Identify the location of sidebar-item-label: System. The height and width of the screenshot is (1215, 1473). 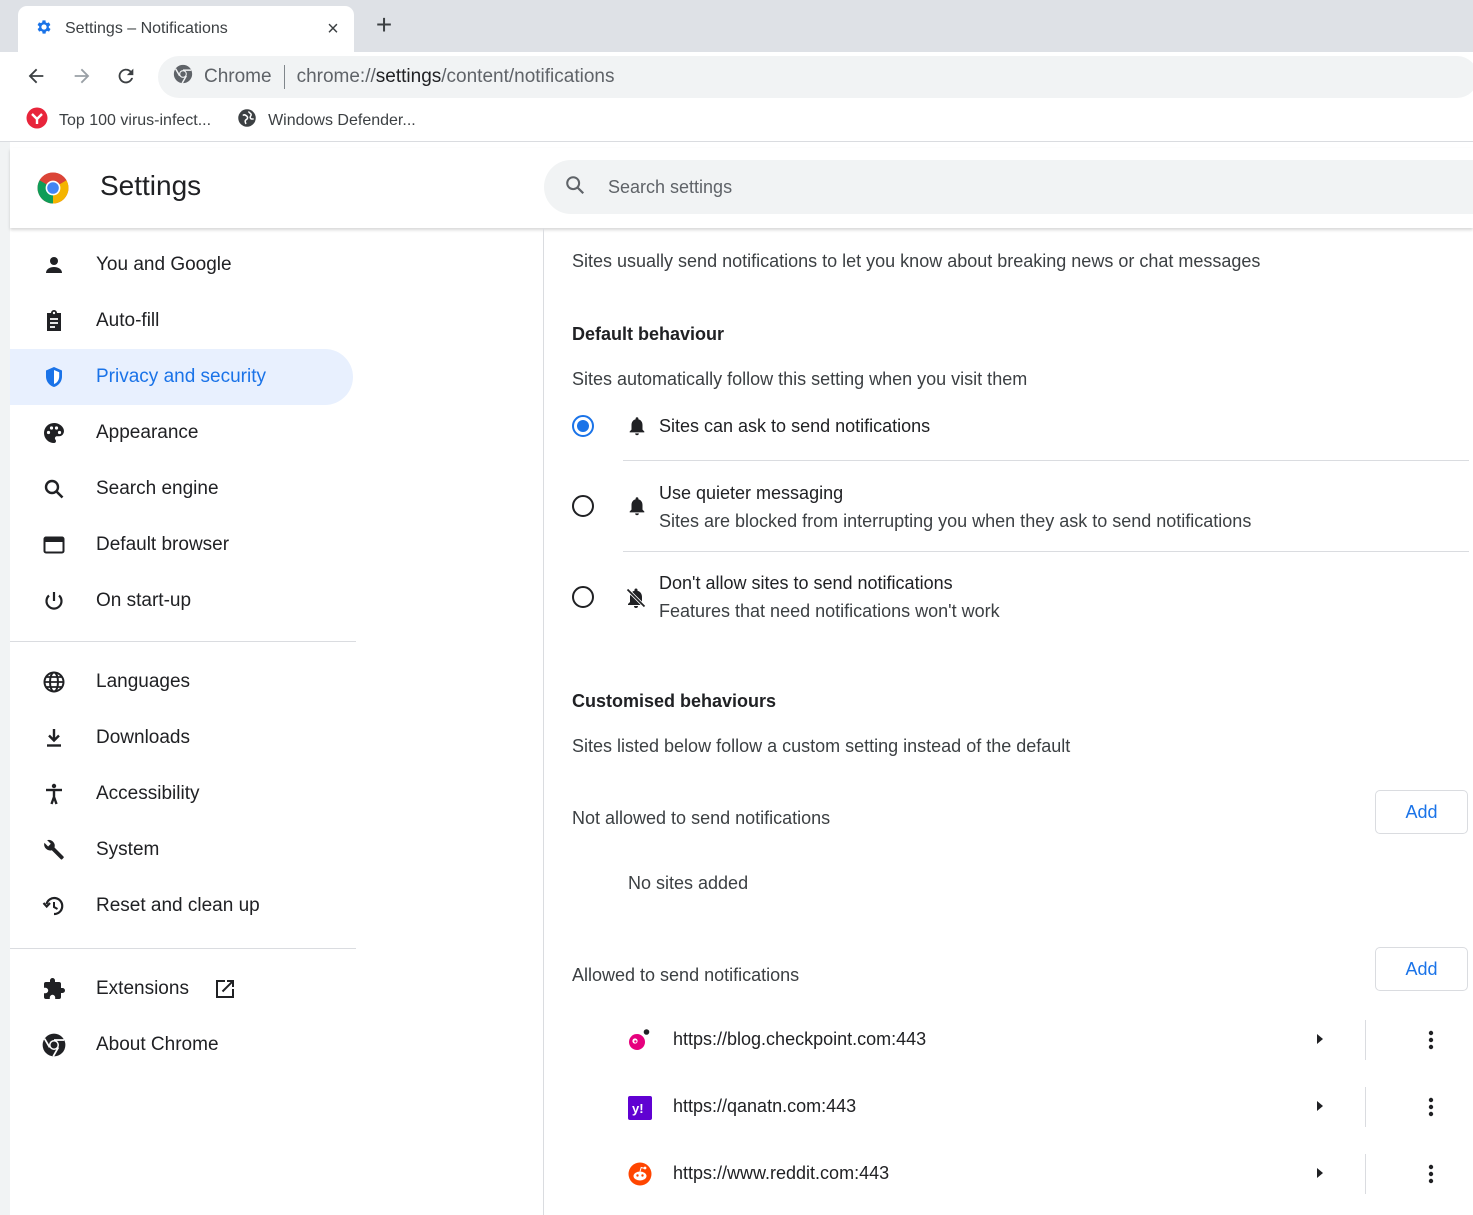
(128, 849).